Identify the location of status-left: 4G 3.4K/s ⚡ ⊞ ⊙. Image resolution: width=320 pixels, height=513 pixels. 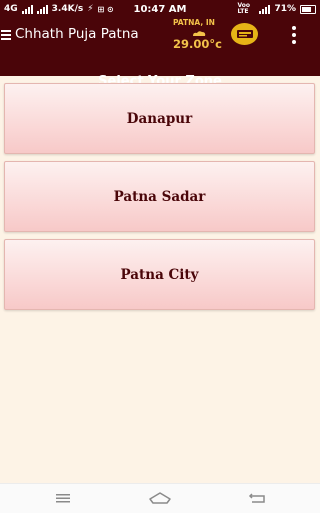
(59, 9).